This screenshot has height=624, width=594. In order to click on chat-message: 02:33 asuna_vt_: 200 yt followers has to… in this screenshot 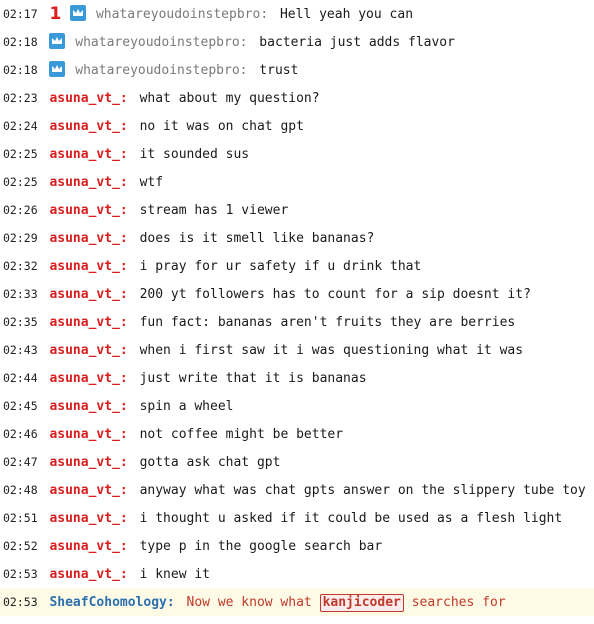, I will do `click(297, 294)`.